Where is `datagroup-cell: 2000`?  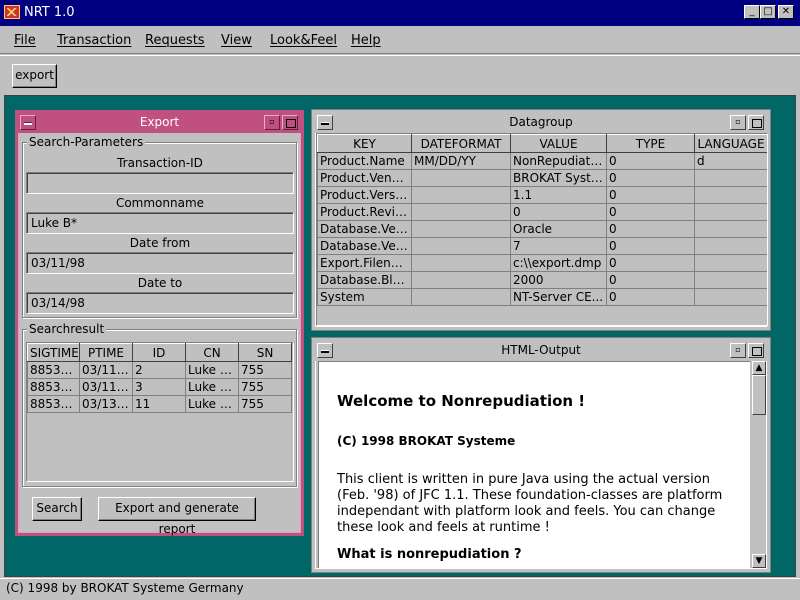 datagroup-cell: 2000 is located at coordinates (558, 280).